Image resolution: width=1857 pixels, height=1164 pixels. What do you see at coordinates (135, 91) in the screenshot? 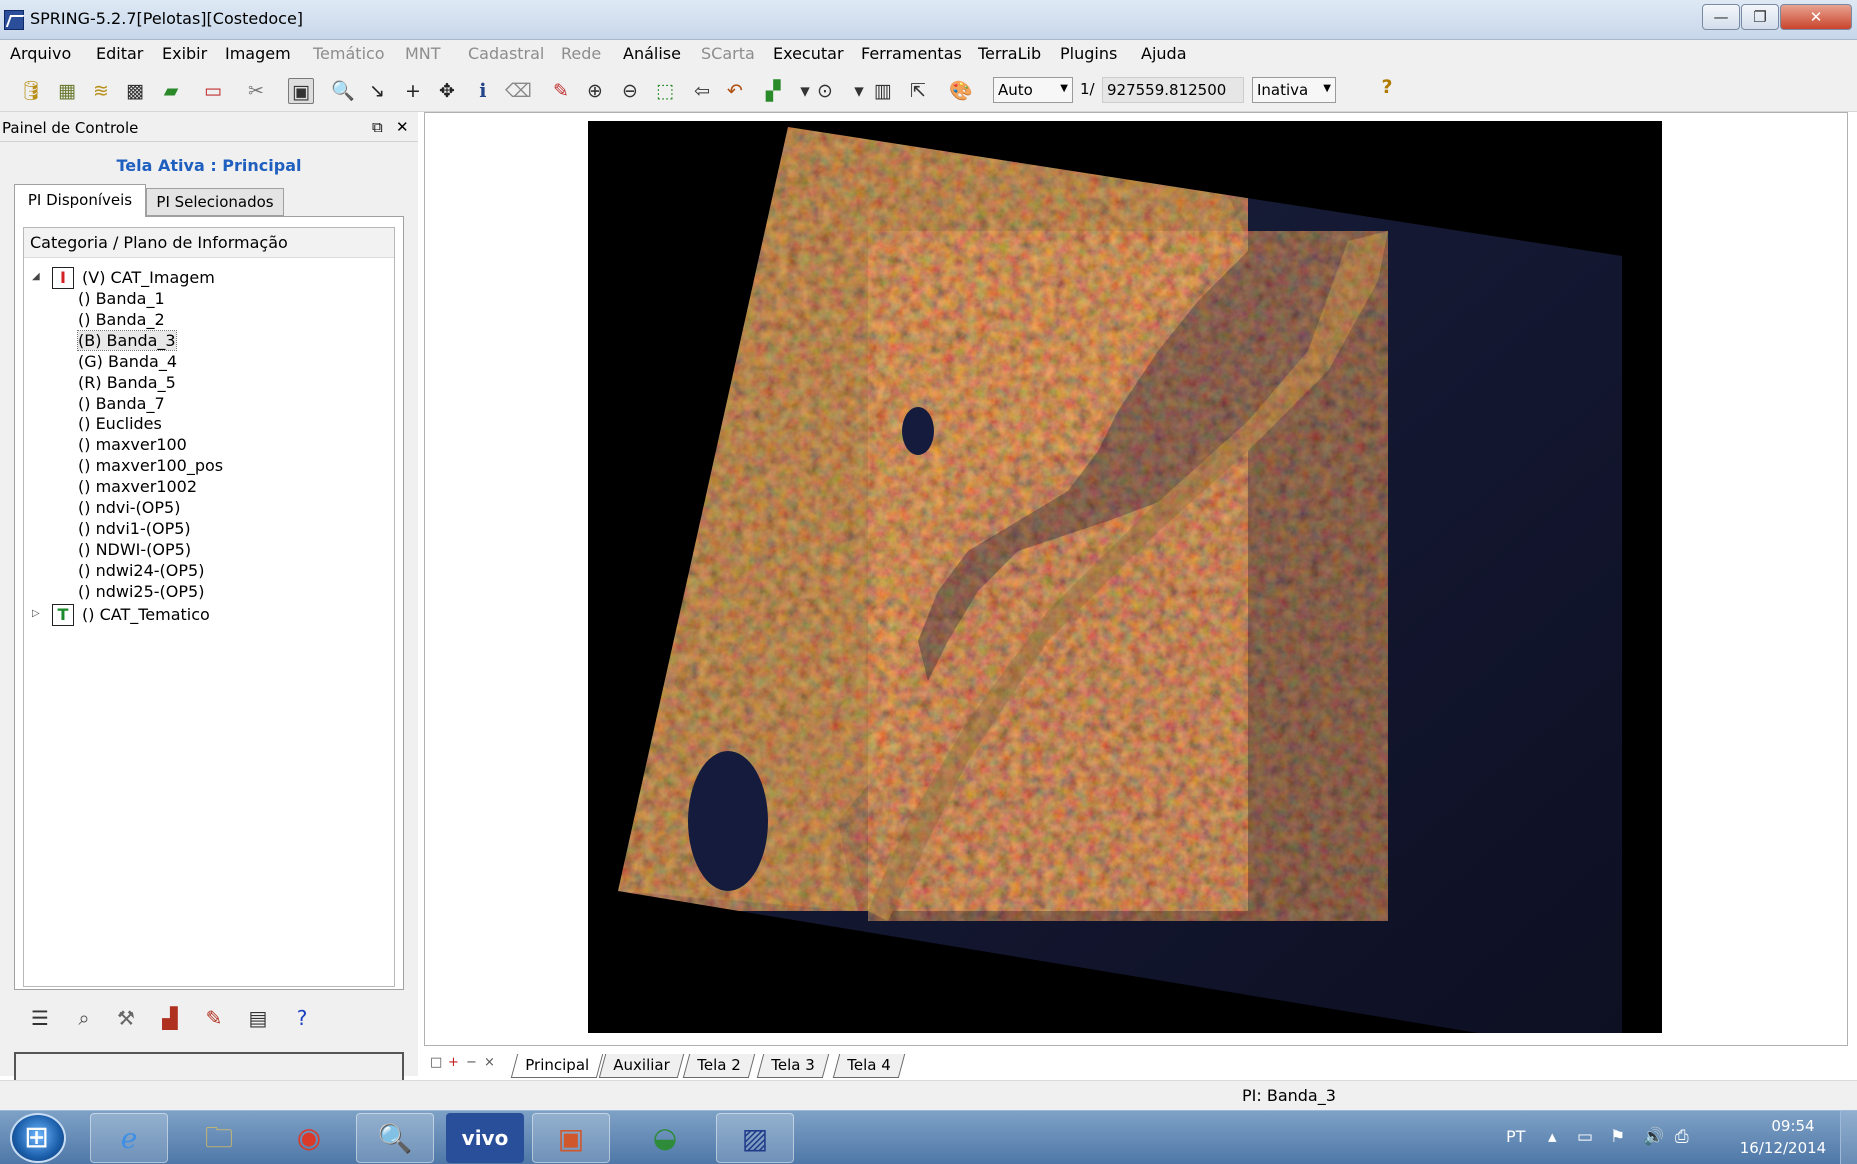
I see `grid-icon: ▩` at bounding box center [135, 91].